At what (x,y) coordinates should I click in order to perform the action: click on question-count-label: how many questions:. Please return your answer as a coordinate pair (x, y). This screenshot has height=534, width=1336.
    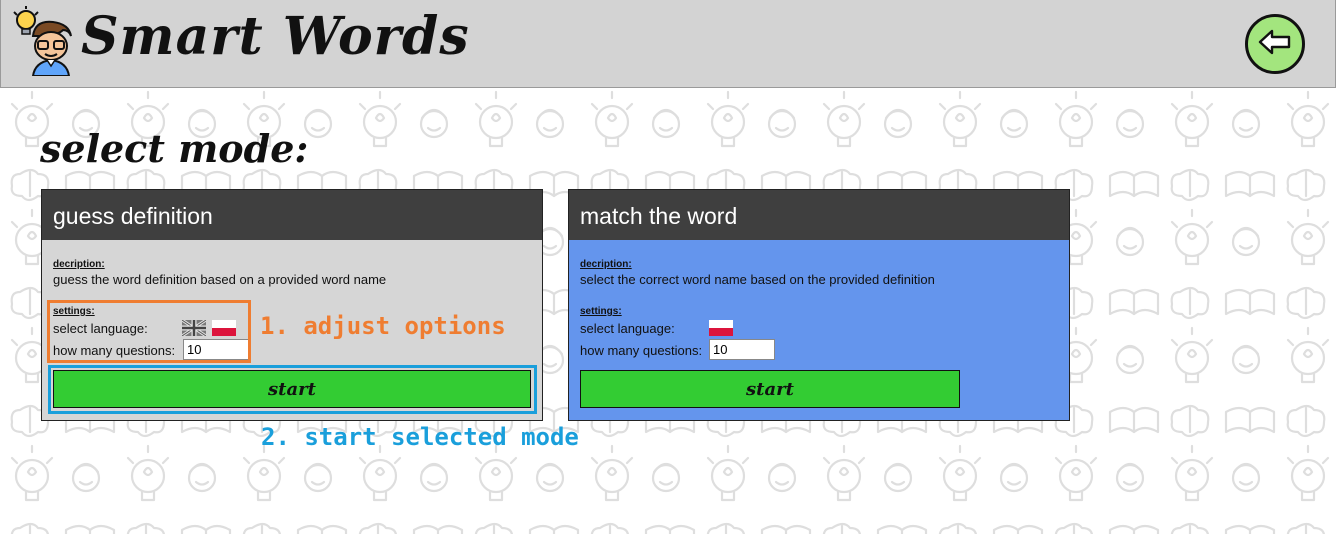
    Looking at the image, I should click on (641, 350).